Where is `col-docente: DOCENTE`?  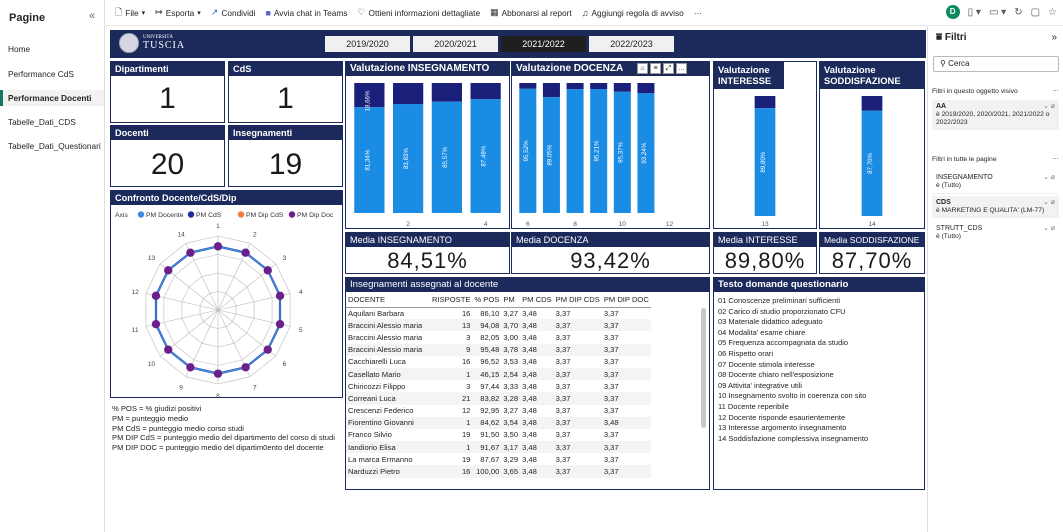 col-docente: DOCENTE is located at coordinates (388, 300).